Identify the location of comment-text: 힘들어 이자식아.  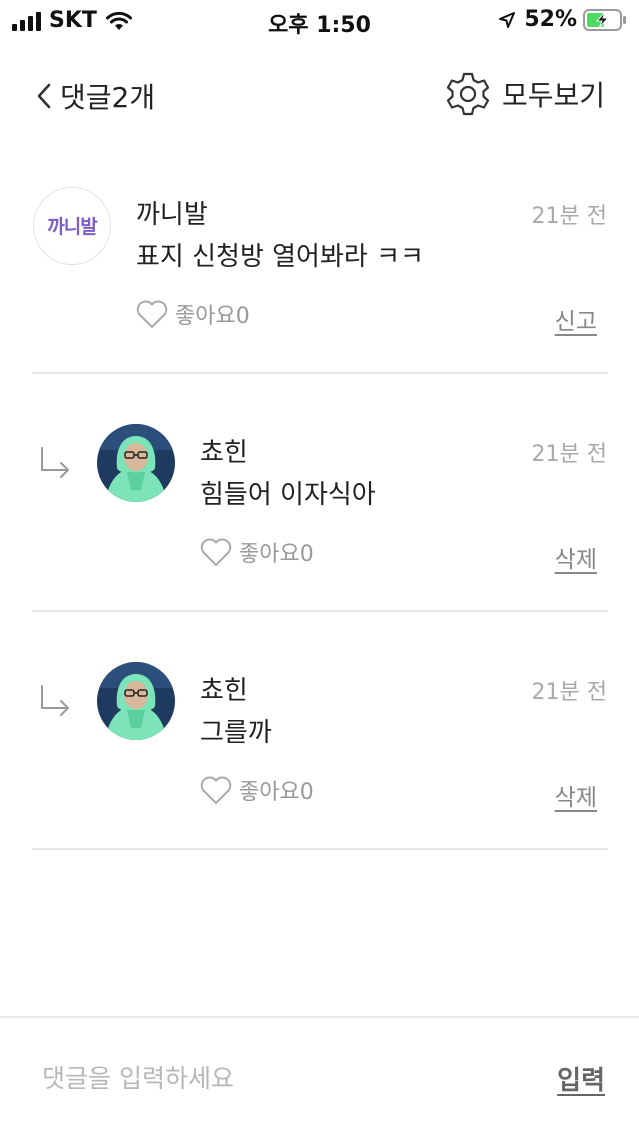
(288, 495).